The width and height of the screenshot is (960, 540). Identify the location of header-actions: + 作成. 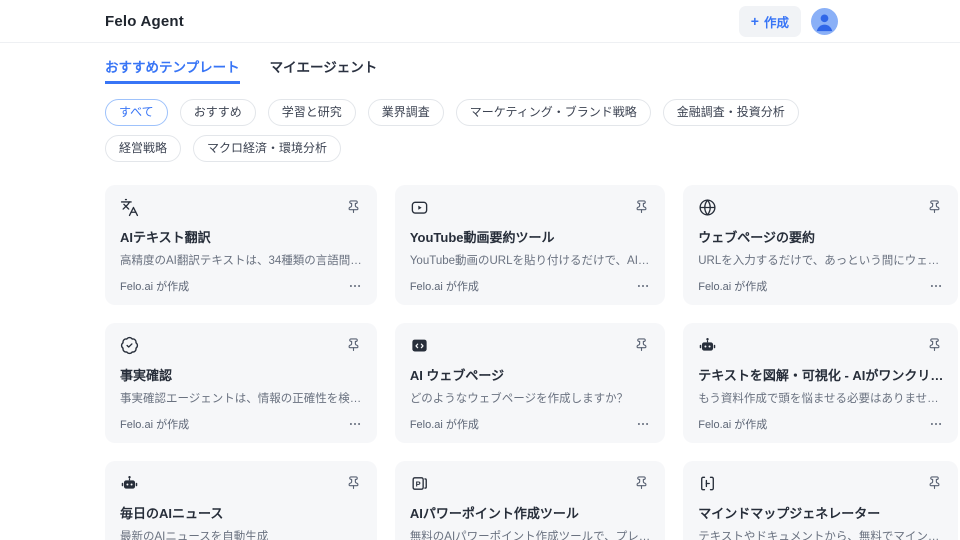
(788, 21).